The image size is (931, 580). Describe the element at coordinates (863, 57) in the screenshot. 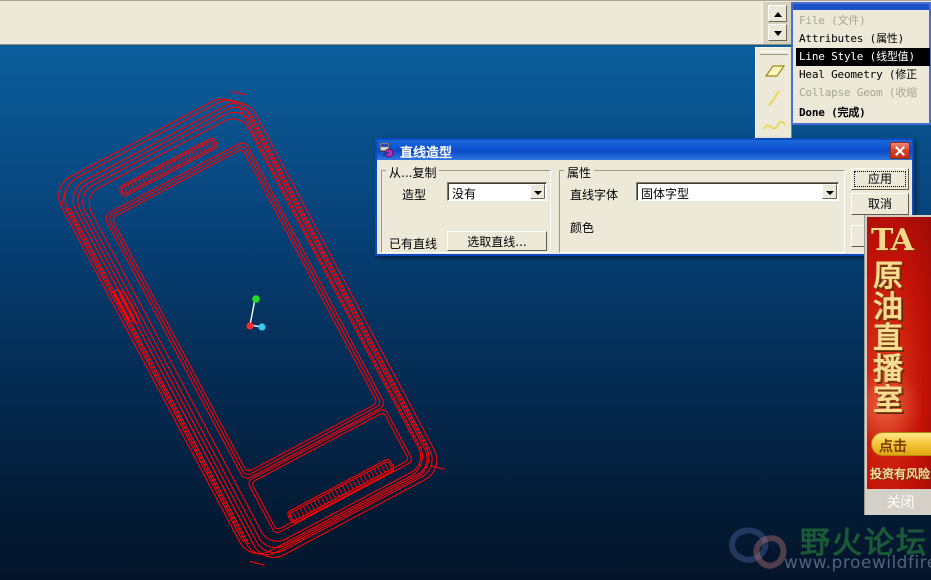

I see `menu-item-line-style: Line Style (线型值)` at that location.